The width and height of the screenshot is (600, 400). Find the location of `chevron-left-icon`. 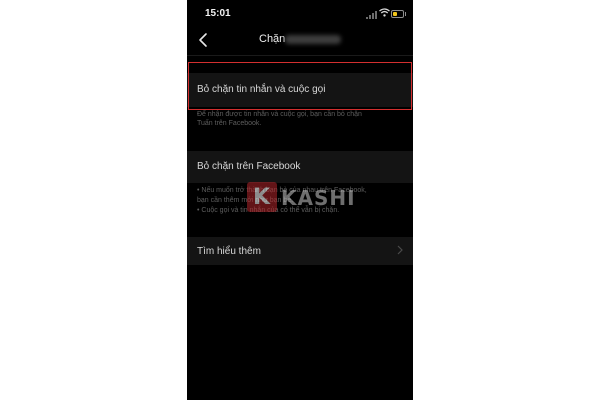

chevron-left-icon is located at coordinates (204, 40).